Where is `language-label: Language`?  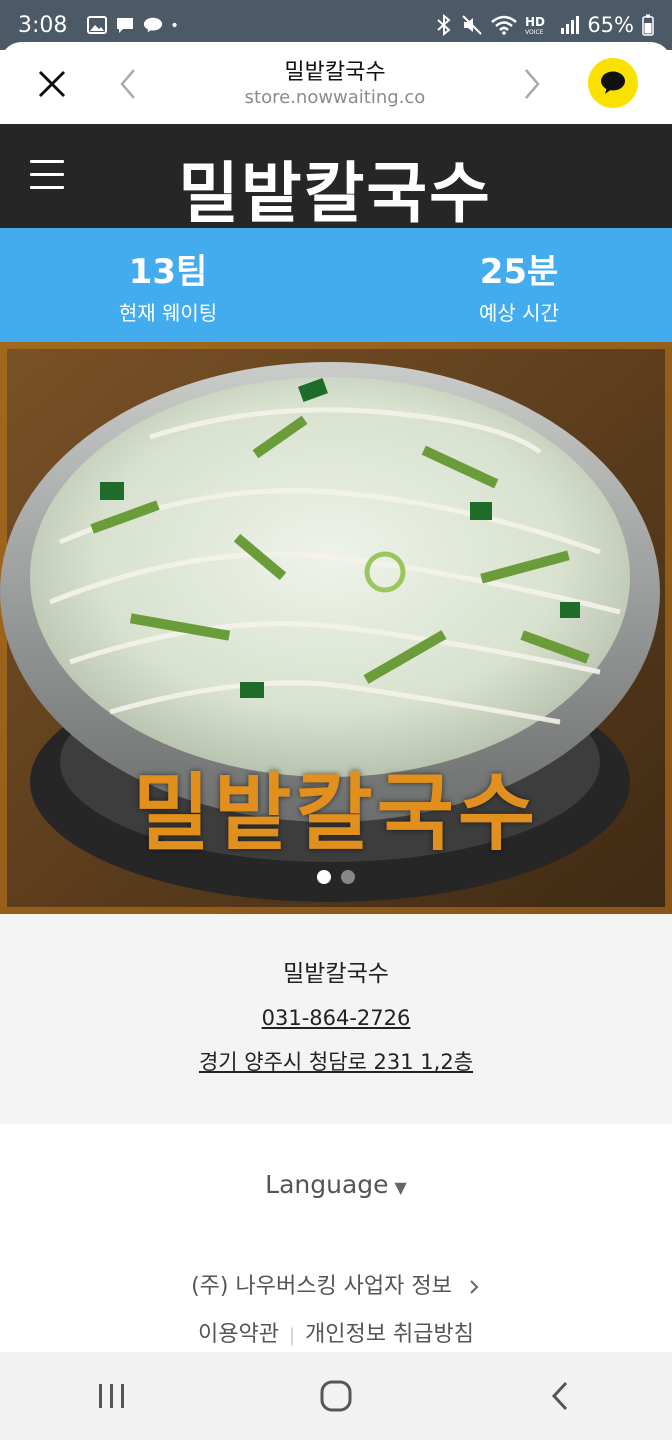 language-label: Language is located at coordinates (327, 1184).